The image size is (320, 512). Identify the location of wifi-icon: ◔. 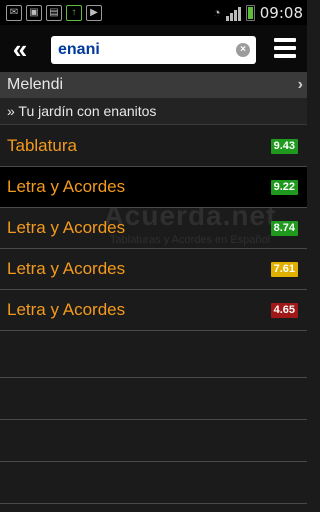
(216, 12).